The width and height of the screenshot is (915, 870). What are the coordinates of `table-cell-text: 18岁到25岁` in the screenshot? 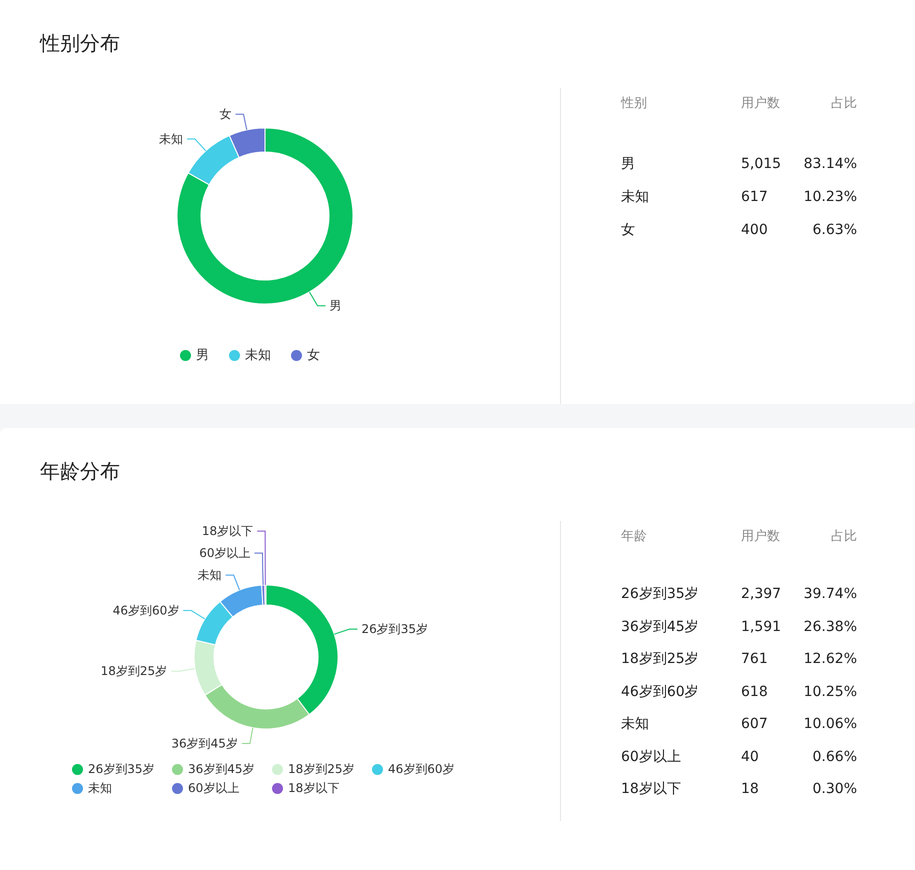 It's located at (660, 659).